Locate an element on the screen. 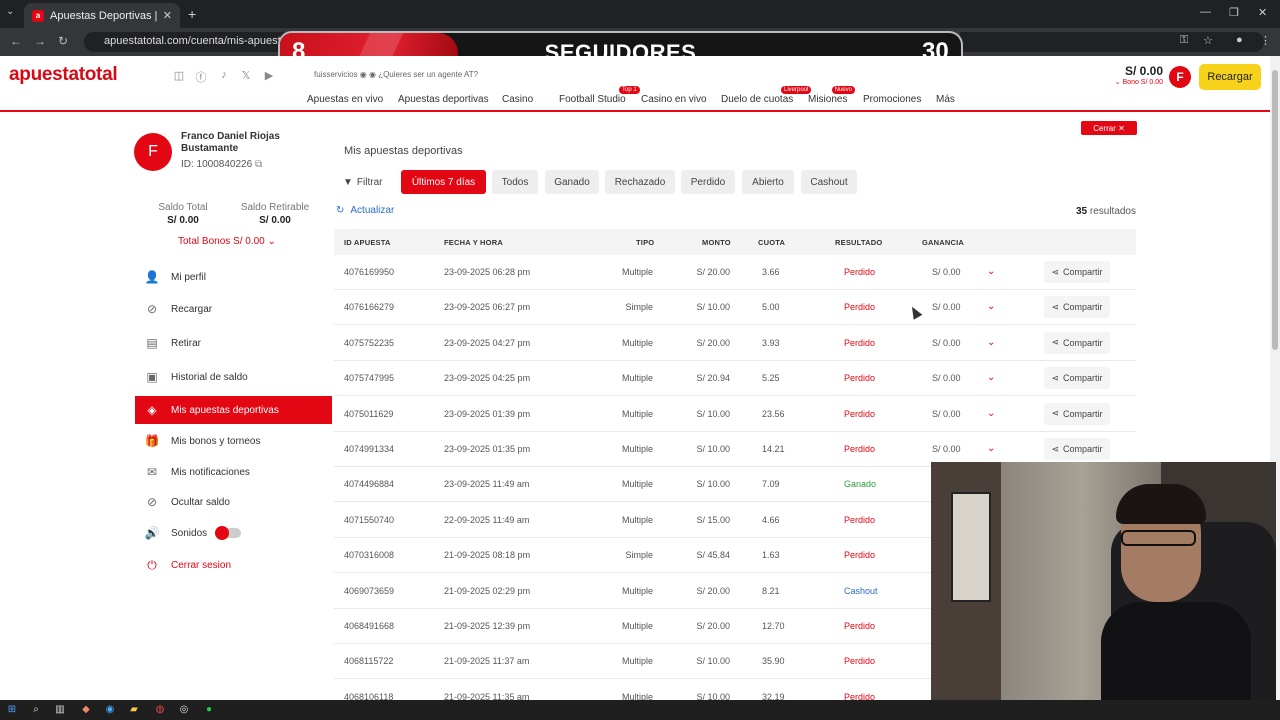  start-icon: ⊞ is located at coordinates (12, 710).